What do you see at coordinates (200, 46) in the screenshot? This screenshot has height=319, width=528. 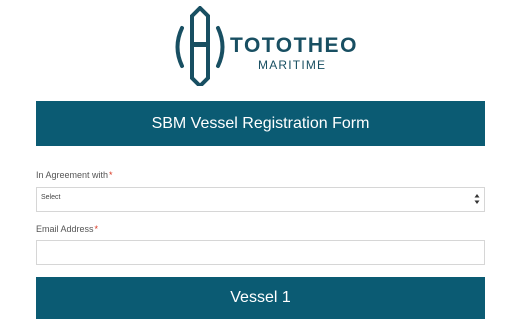 I see `logo-mark-icon` at bounding box center [200, 46].